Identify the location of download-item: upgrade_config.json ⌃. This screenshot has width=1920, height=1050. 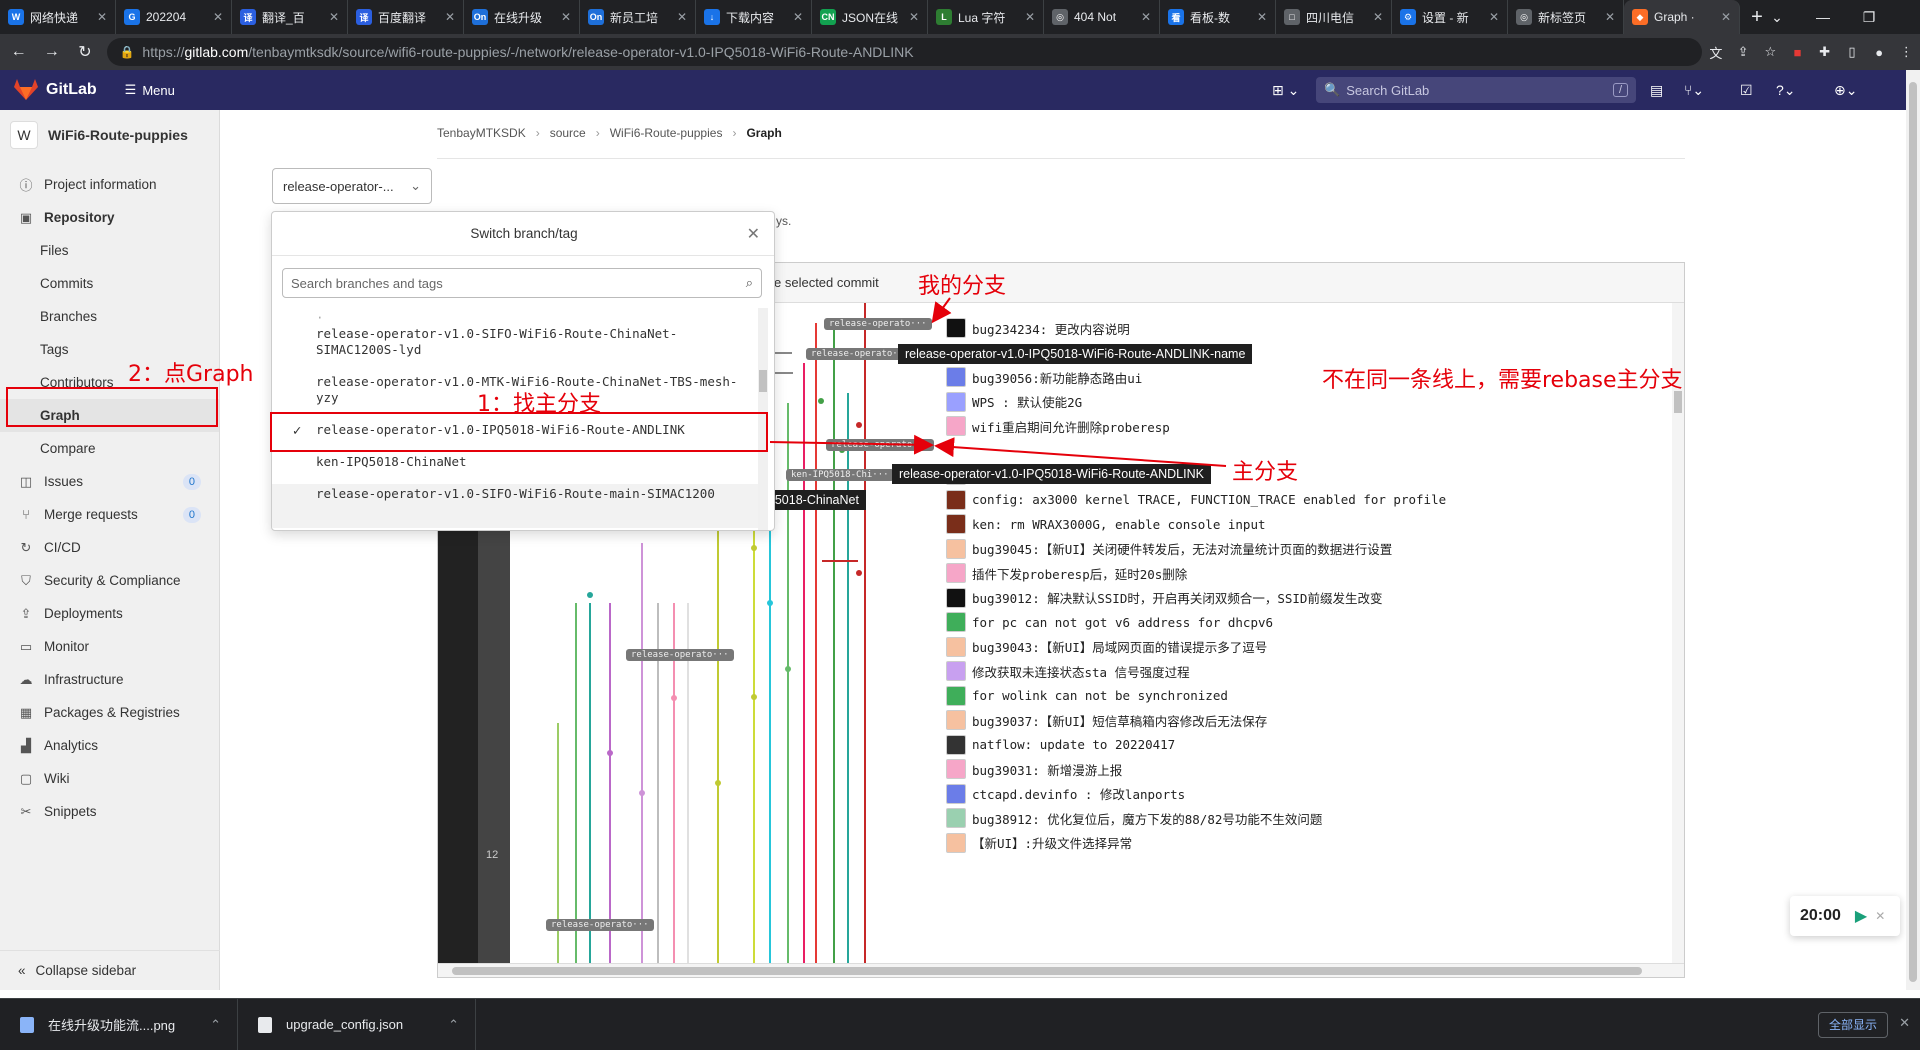
(357, 1024).